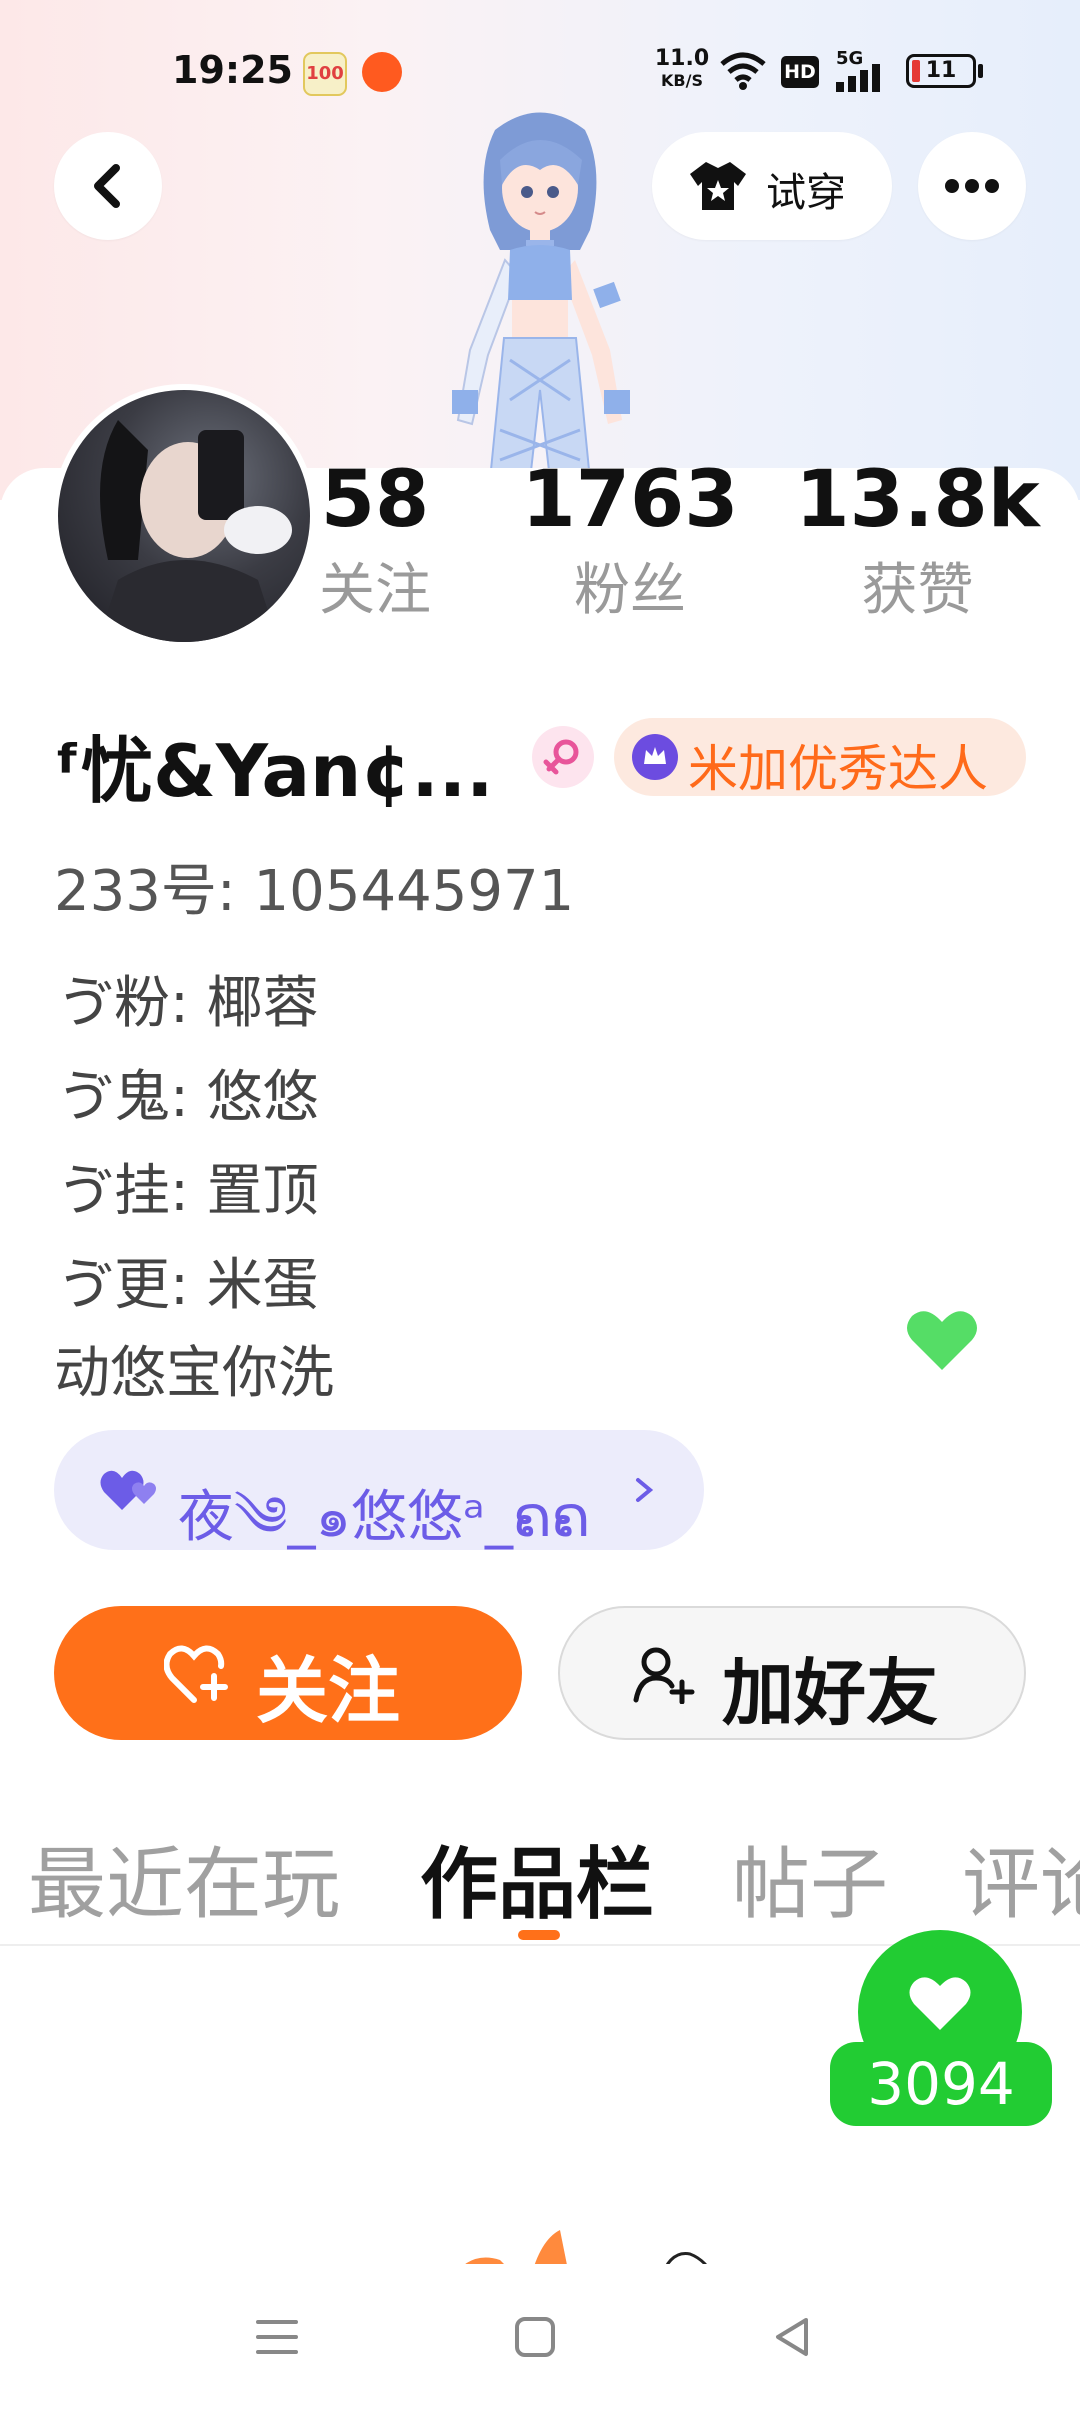 This screenshot has height=2412, width=1080. I want to click on battery-level: 11, so click(941, 70).